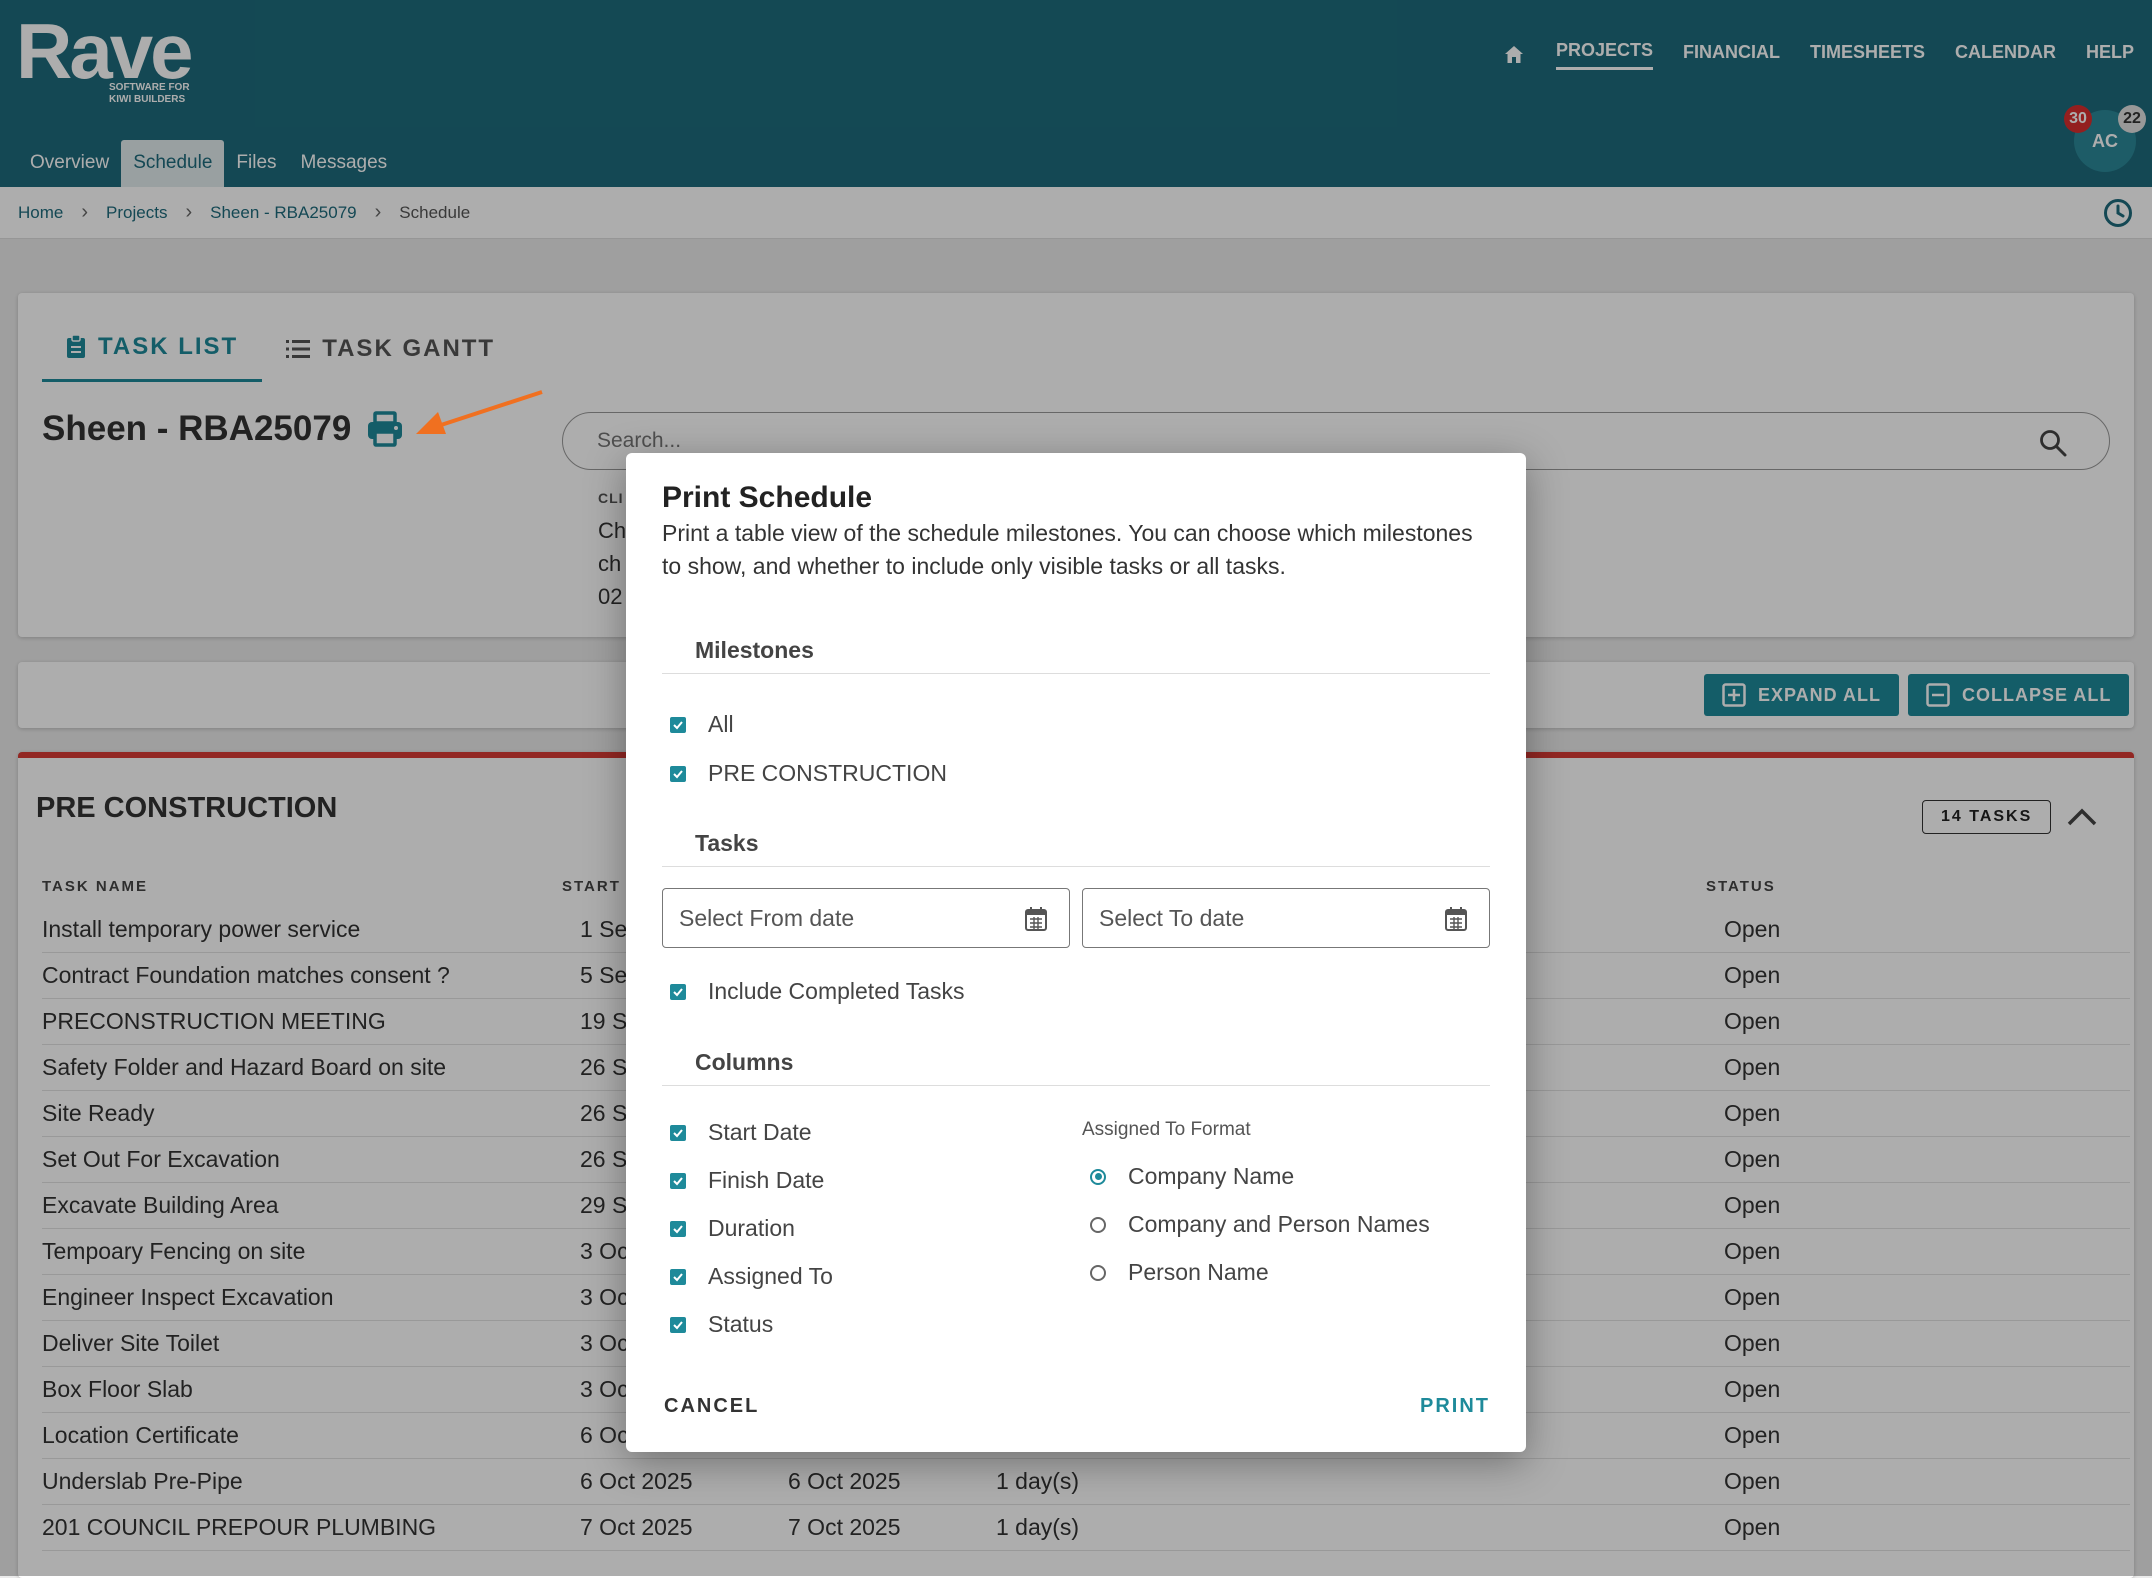  Describe the element at coordinates (744, 1062) in the screenshot. I see `columns-heading-text: Columns` at that location.